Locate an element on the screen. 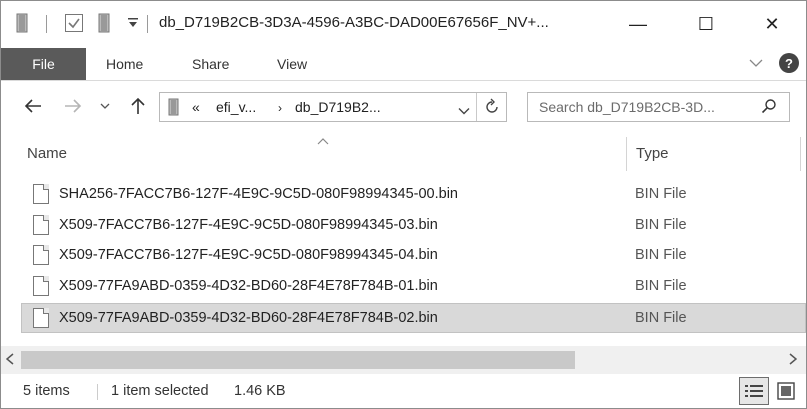 Image resolution: width=807 pixels, height=409 pixels. properties-icon is located at coordinates (74, 23).